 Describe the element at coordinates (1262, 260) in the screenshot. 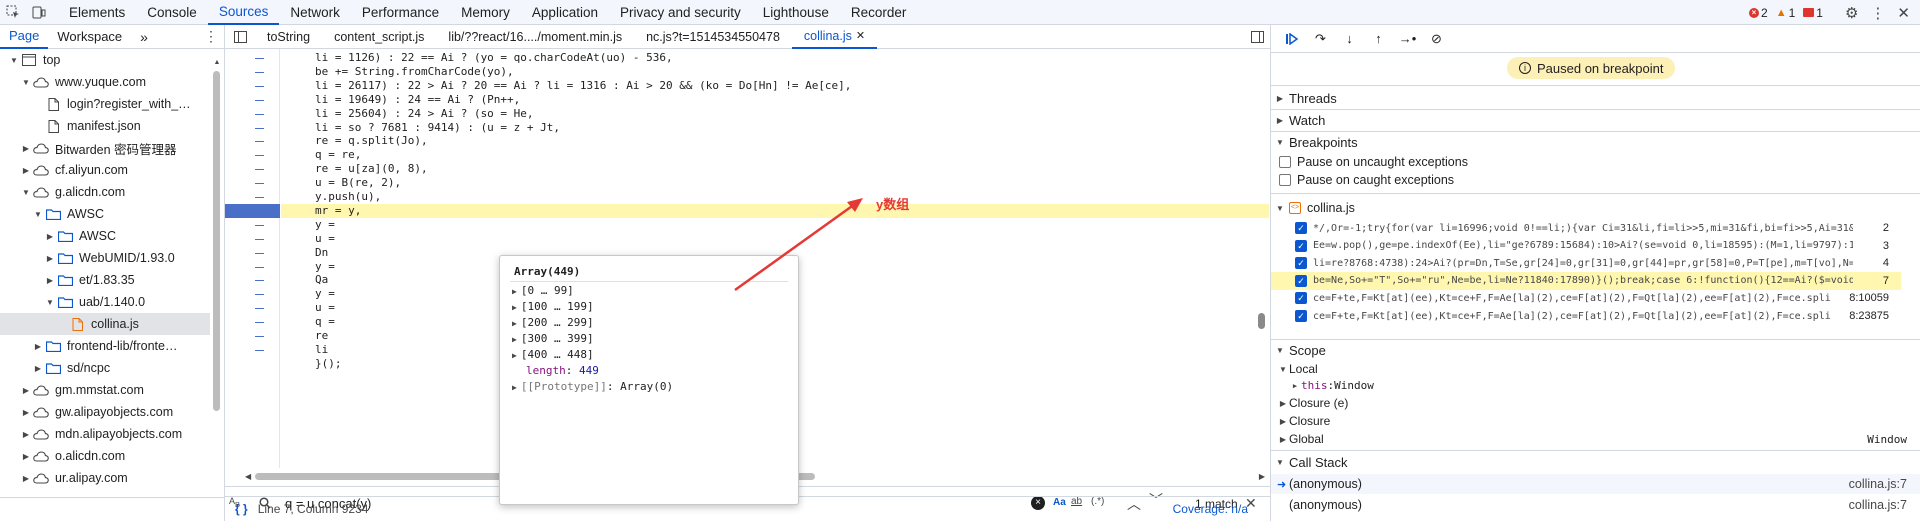

I see `editor-vscrollbar` at that location.